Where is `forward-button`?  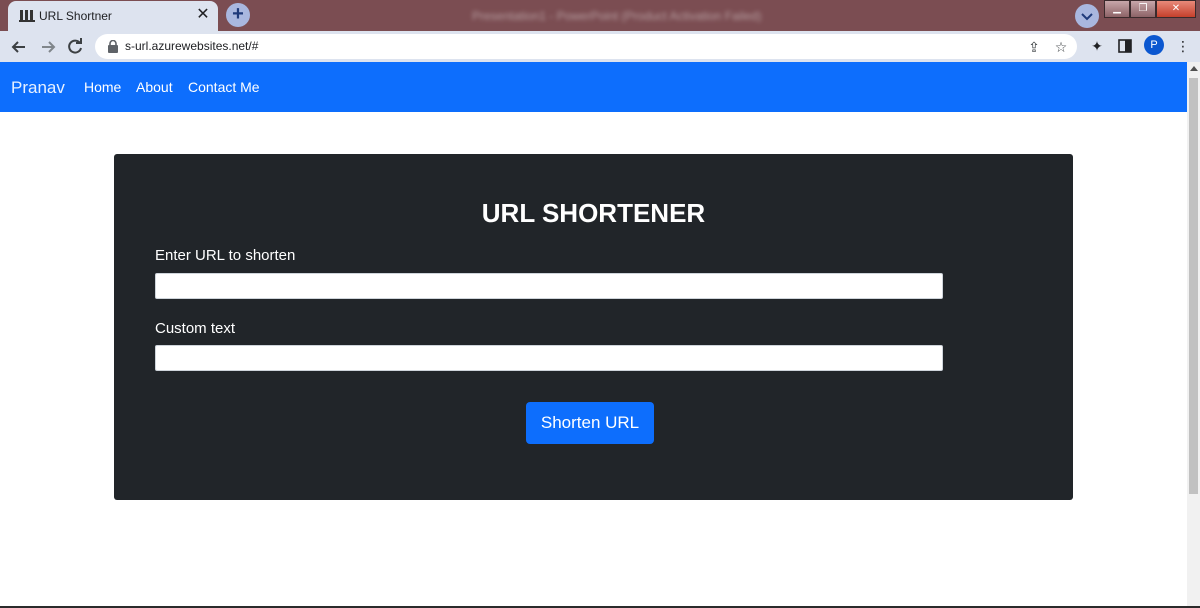 forward-button is located at coordinates (48, 47).